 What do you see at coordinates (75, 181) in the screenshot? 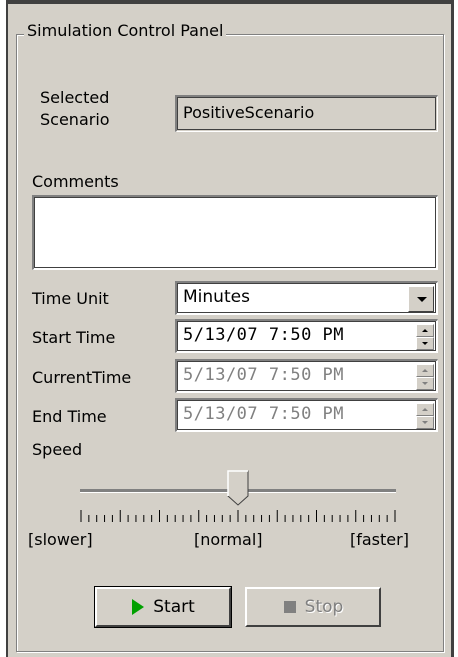
I see `comments-label: Comments` at bounding box center [75, 181].